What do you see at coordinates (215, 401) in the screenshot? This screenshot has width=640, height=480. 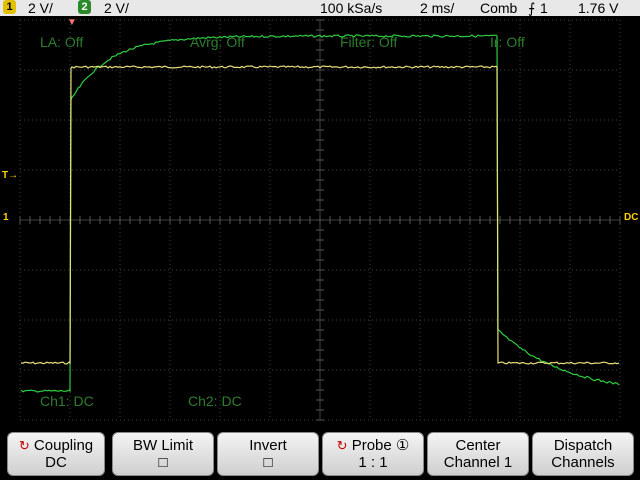 I see `ch2-coupling-status: Ch2: DC` at bounding box center [215, 401].